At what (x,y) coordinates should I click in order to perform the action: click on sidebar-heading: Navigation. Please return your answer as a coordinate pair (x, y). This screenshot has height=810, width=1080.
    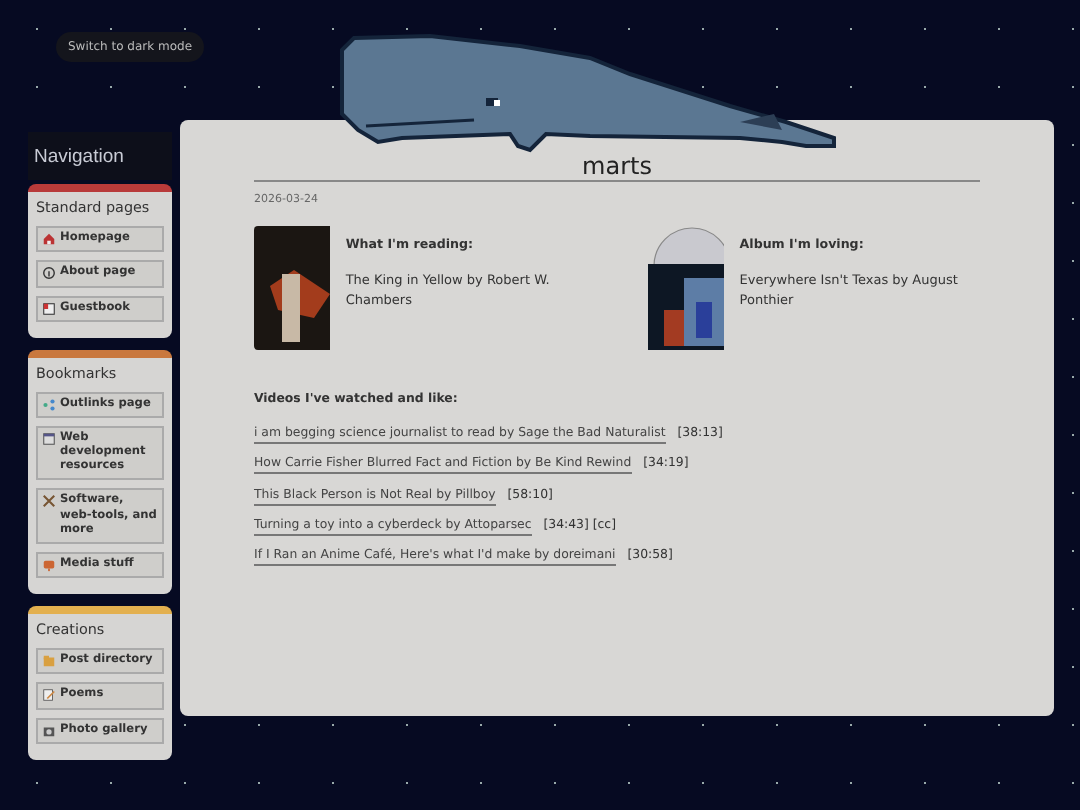
    Looking at the image, I should click on (100, 156).